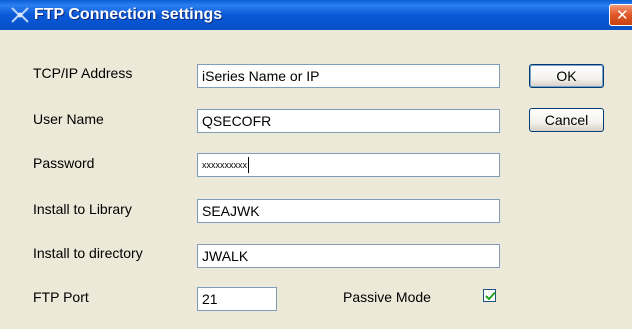 The image size is (632, 329). What do you see at coordinates (348, 165) in the screenshot?
I see `password-input: xxxxxxxxxx` at bounding box center [348, 165].